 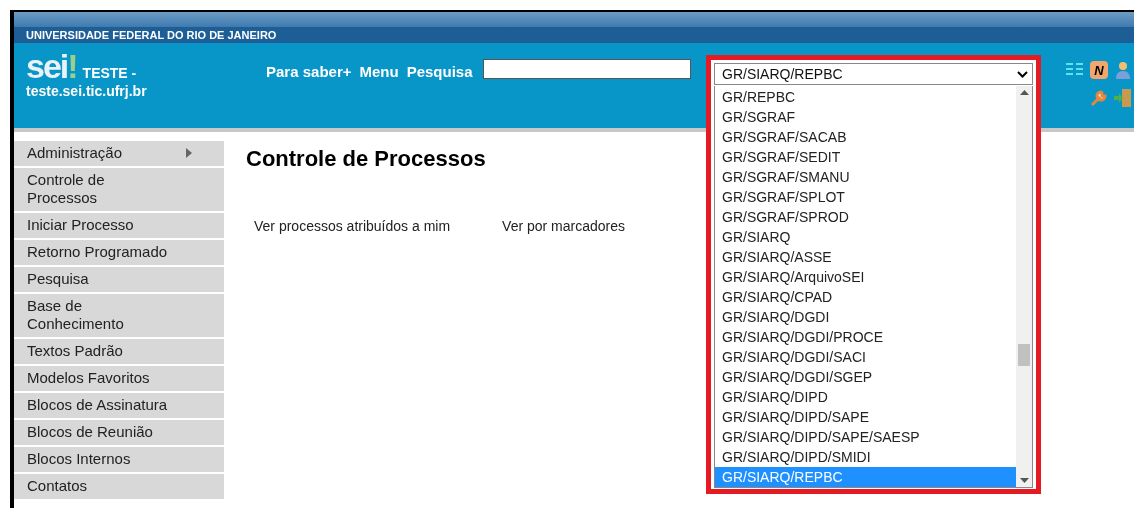 What do you see at coordinates (1099, 98) in the screenshot?
I see `wrench-icon` at bounding box center [1099, 98].